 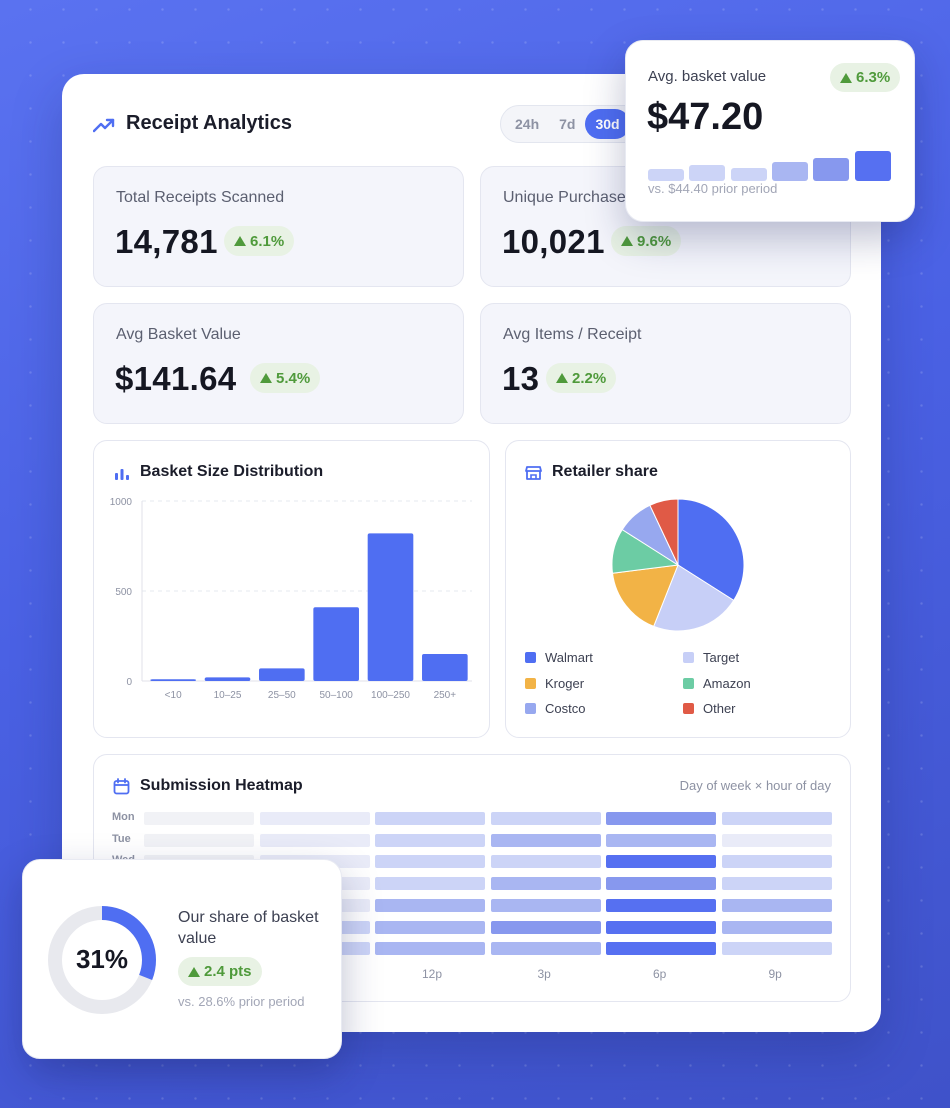 What do you see at coordinates (607, 124) in the screenshot?
I see `range-30d-button: 30d` at bounding box center [607, 124].